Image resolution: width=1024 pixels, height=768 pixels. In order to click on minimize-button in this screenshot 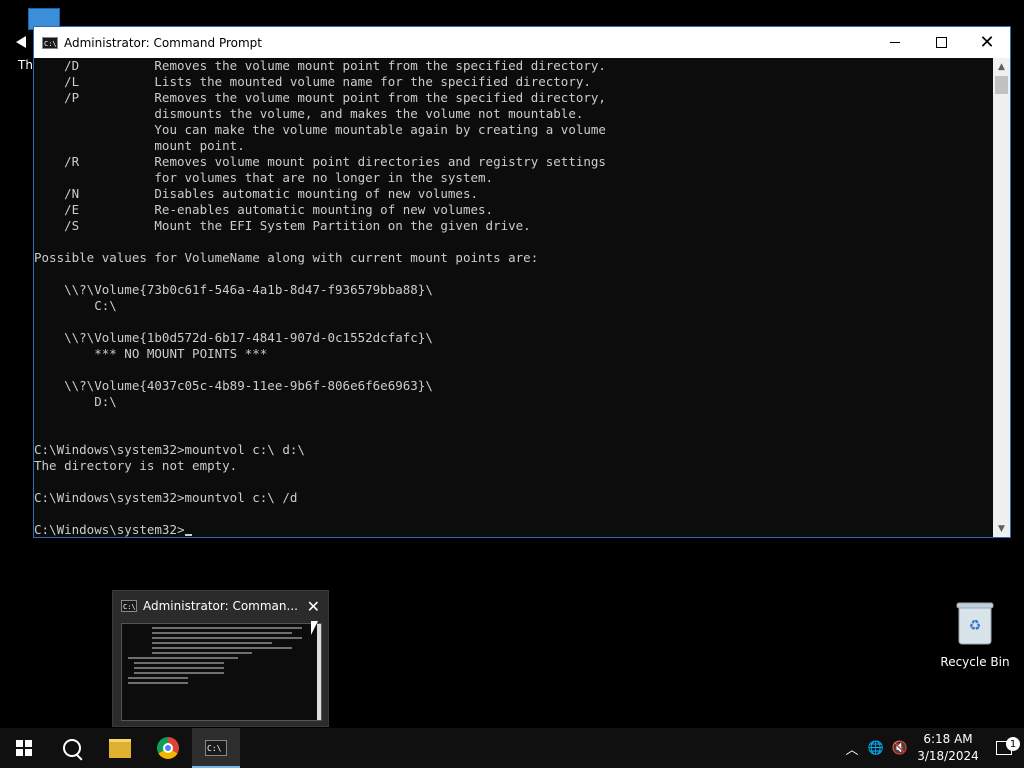, I will do `click(895, 42)`.